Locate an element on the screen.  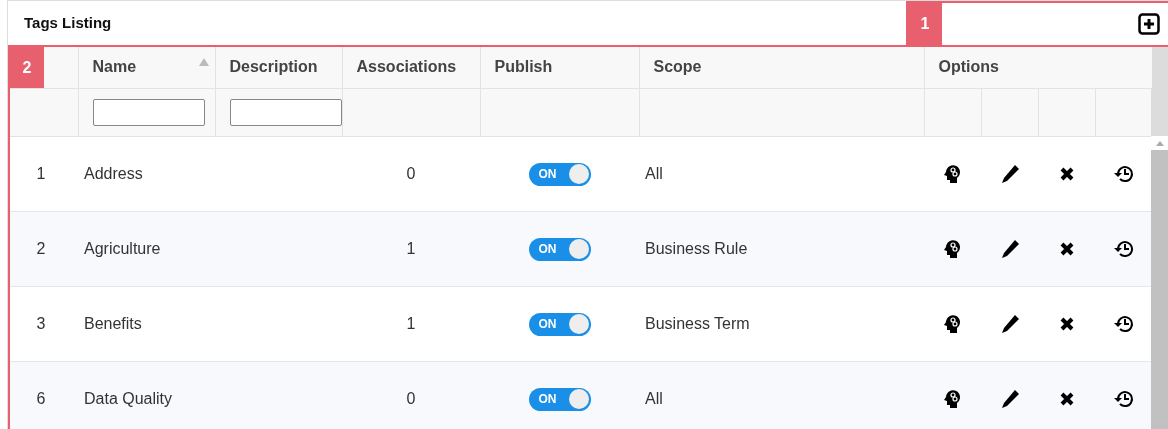
callout-badge: 2 is located at coordinates (27, 67).